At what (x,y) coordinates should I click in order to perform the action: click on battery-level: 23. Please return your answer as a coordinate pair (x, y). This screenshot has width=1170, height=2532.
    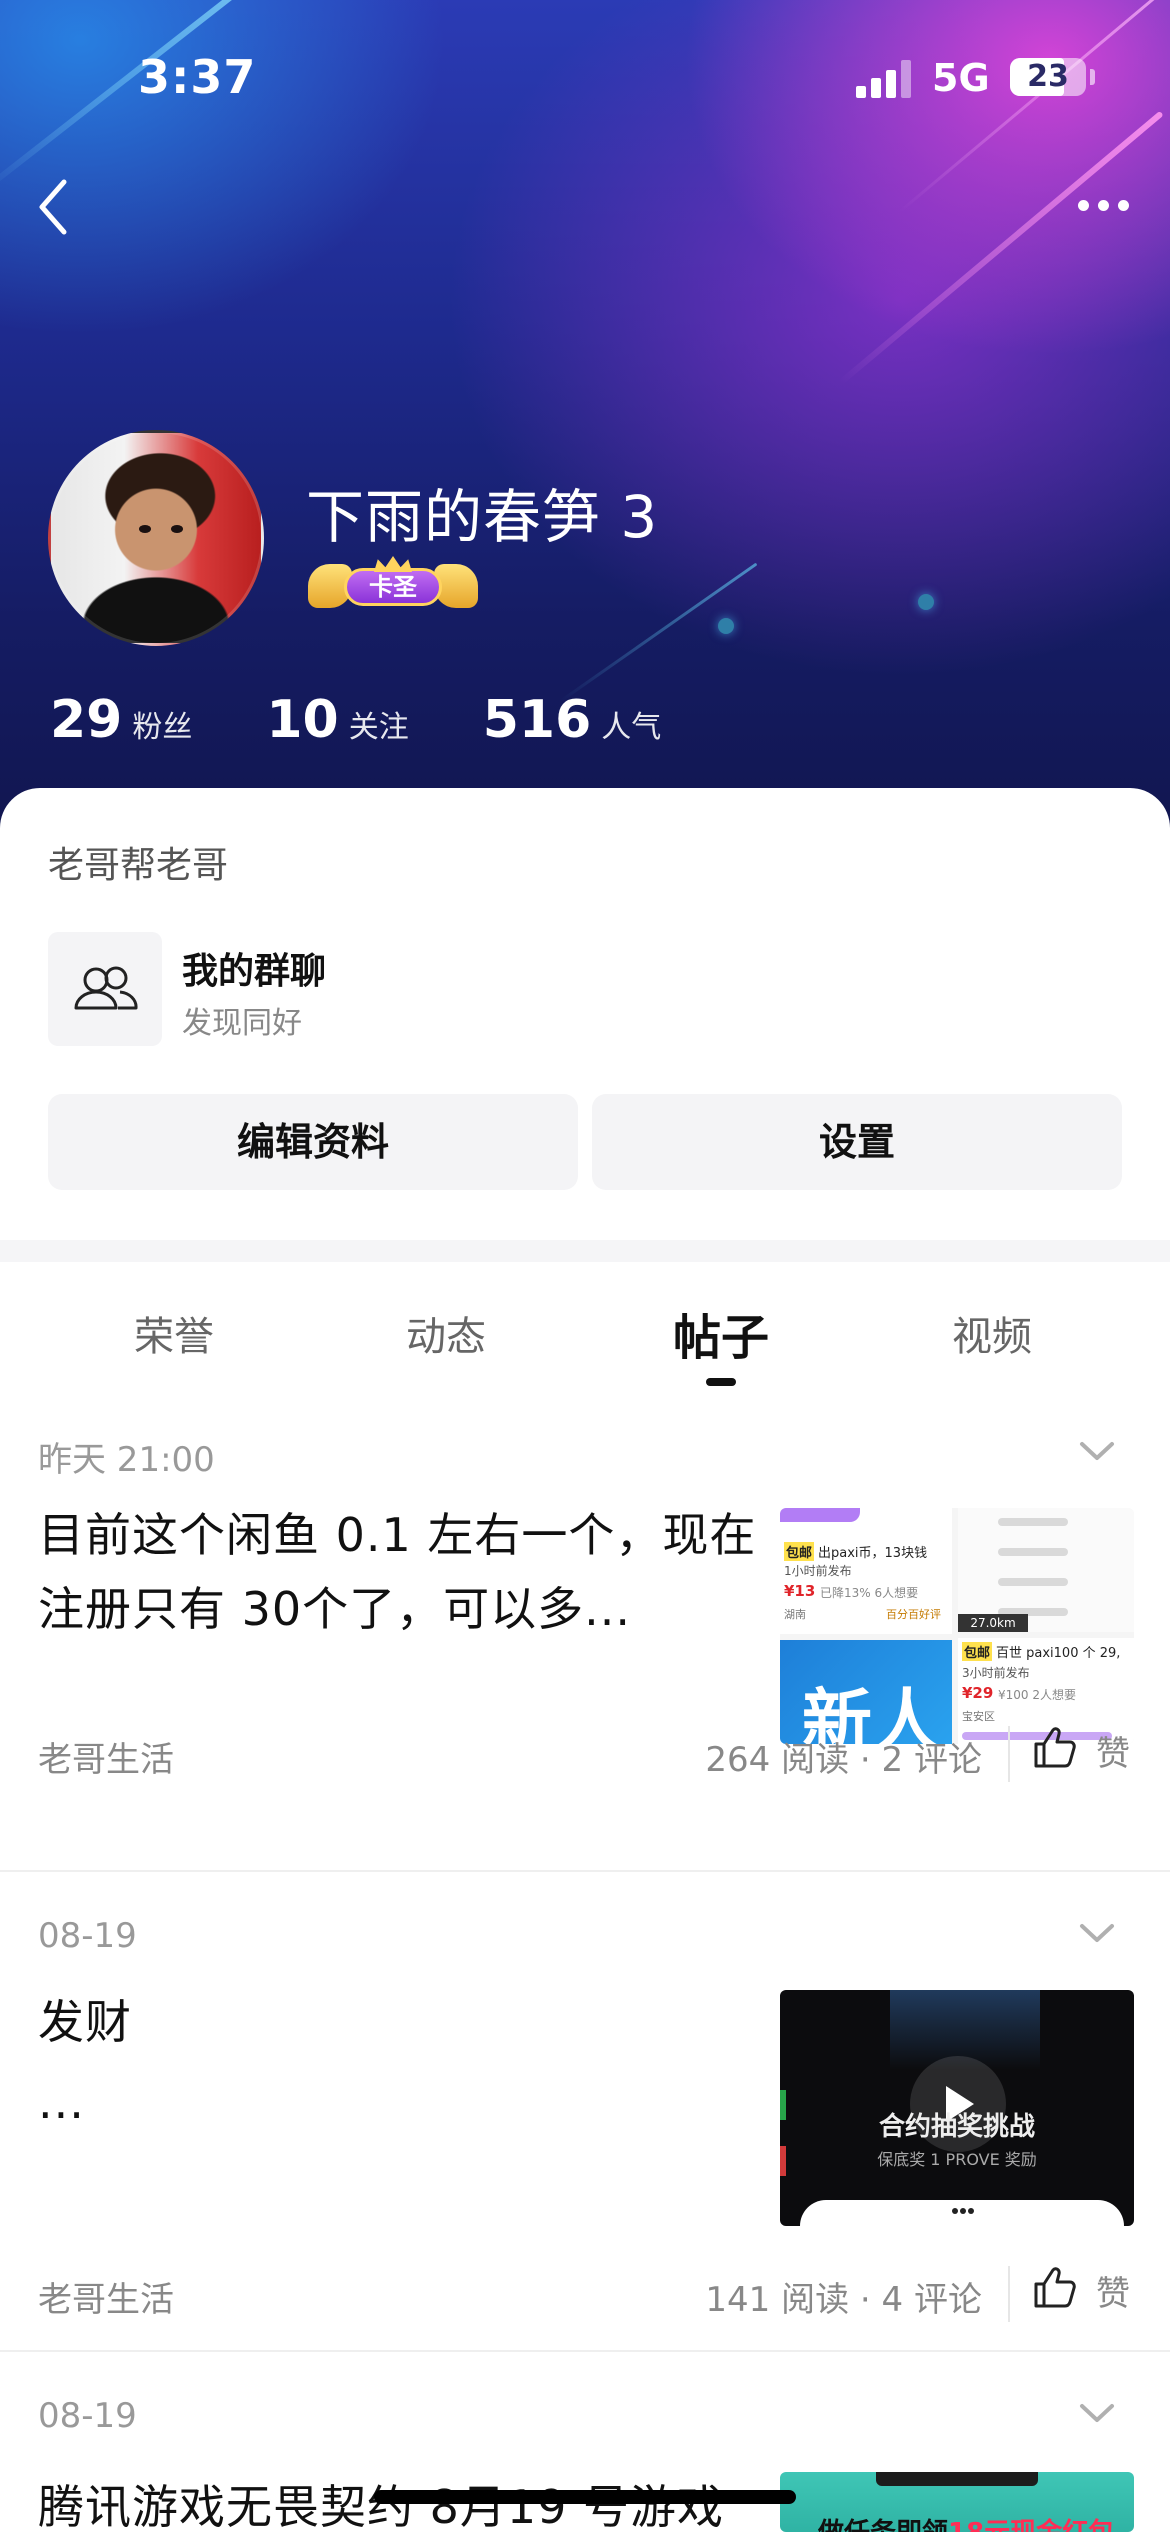
    Looking at the image, I should click on (1048, 76).